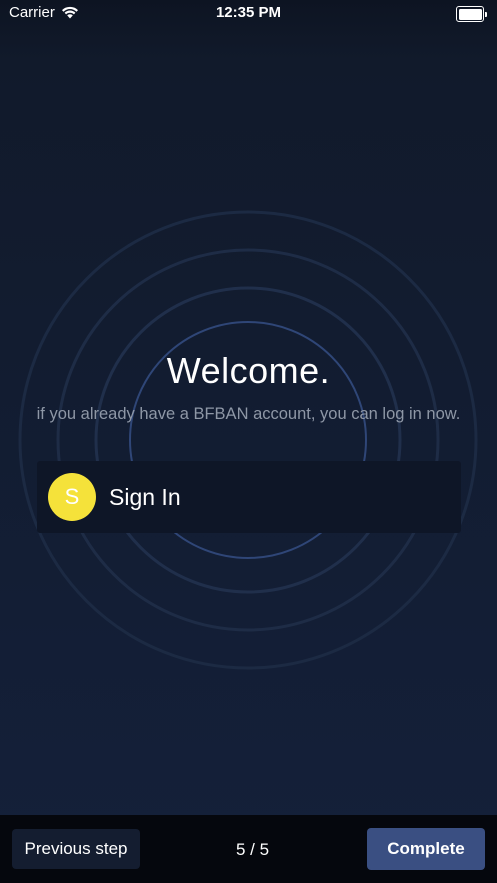 The image size is (497, 883). I want to click on welcome-title: Welcome., so click(248, 370).